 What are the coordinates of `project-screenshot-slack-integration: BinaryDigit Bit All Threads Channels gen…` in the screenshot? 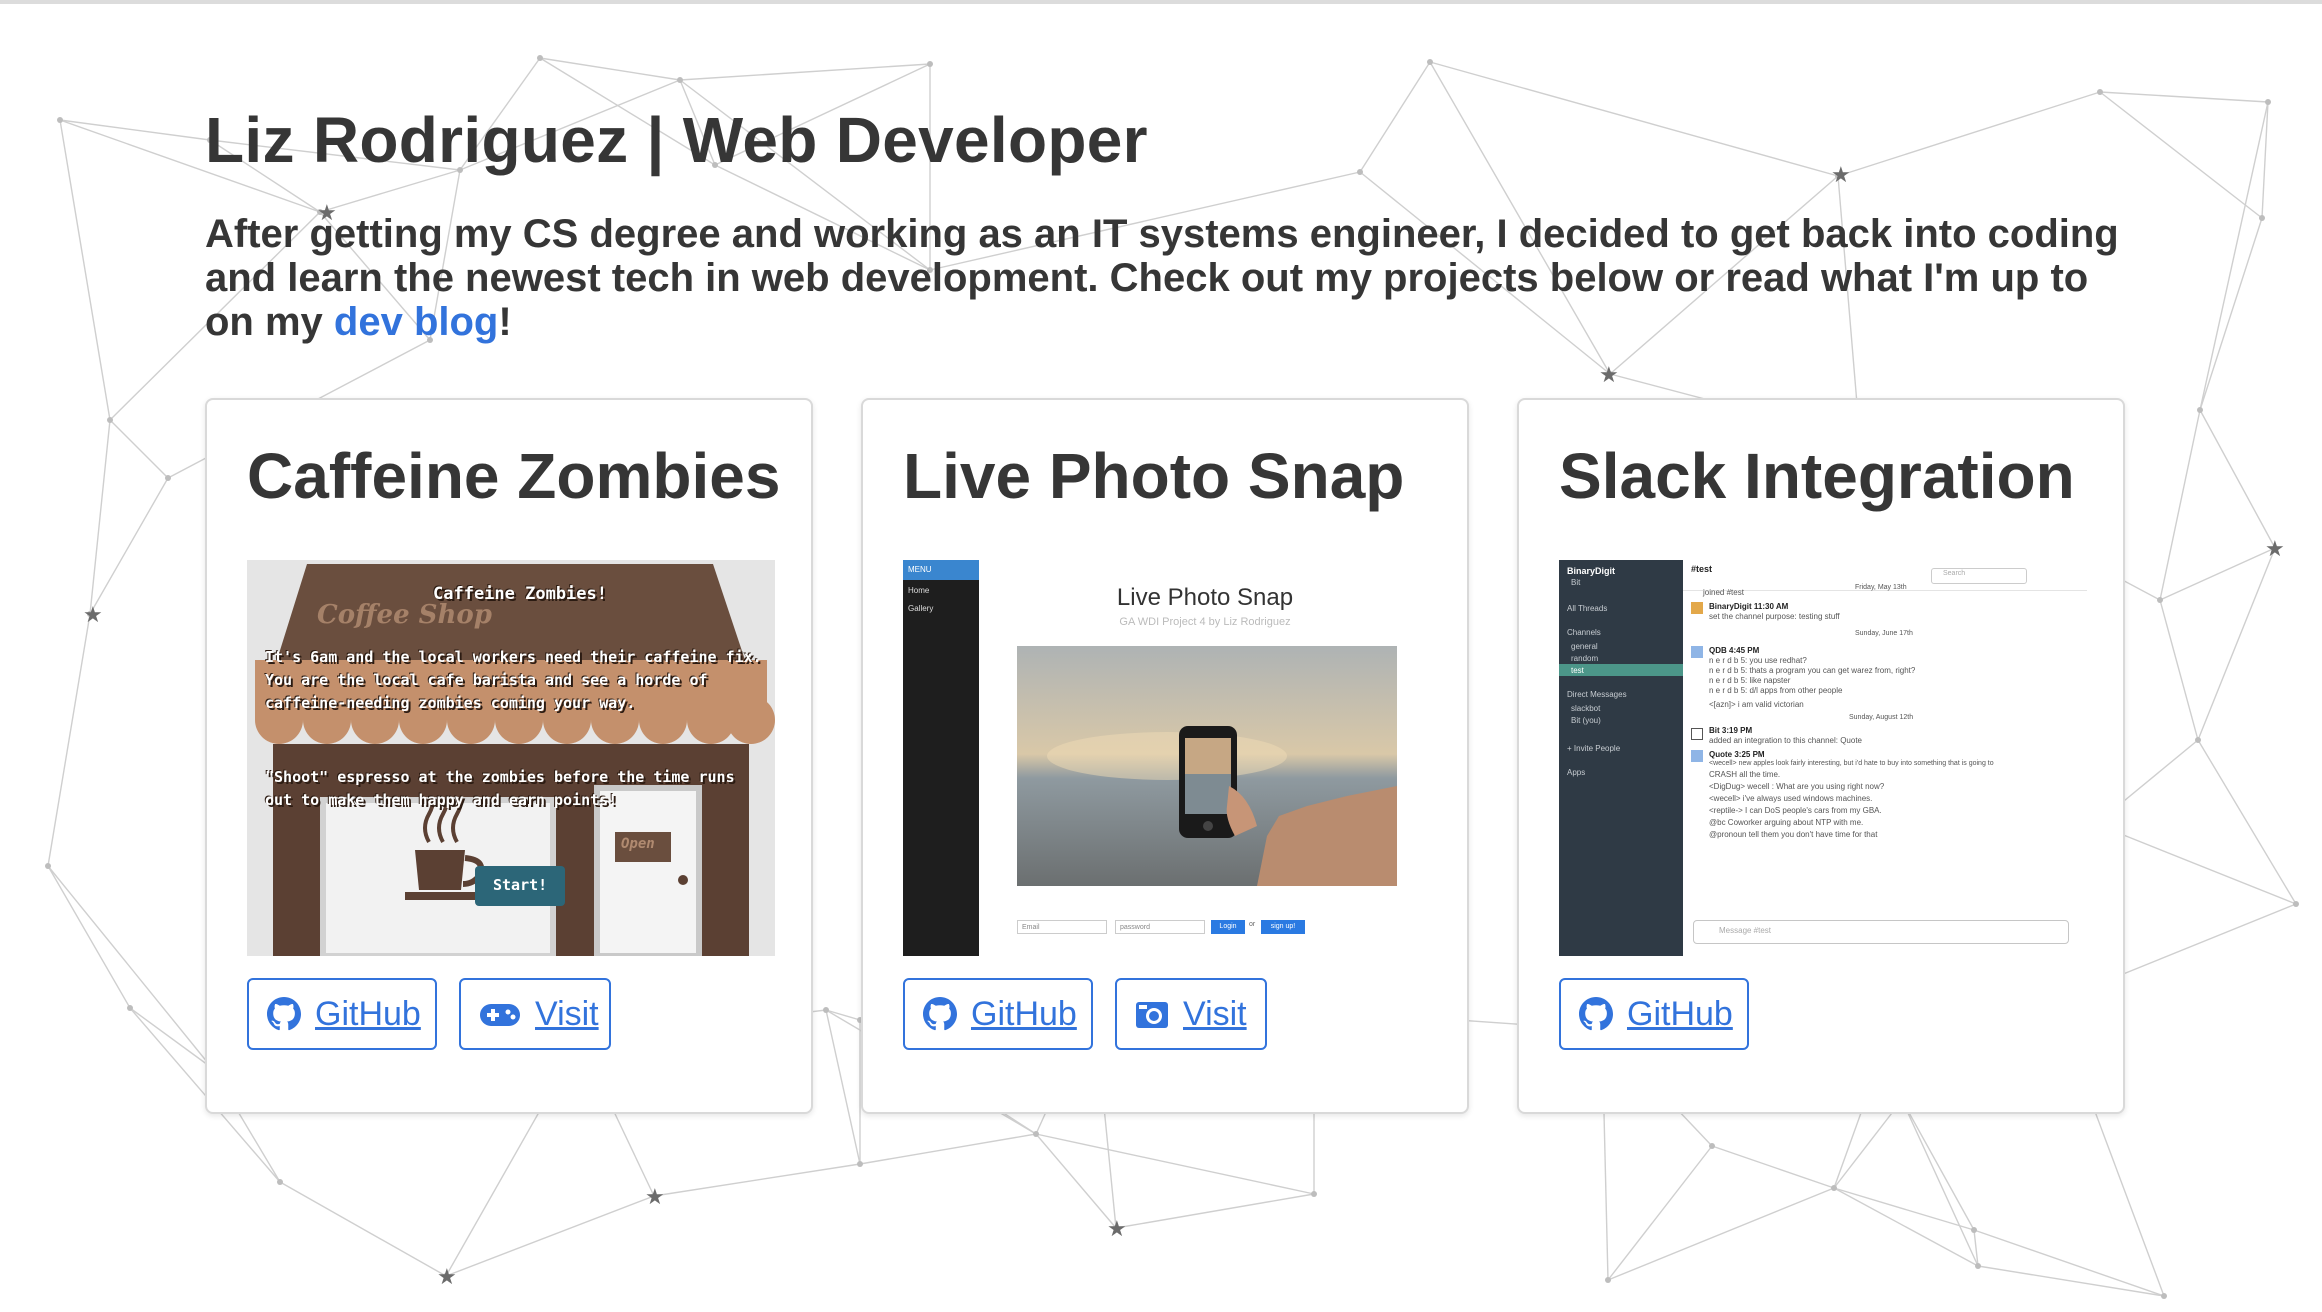 It's located at (1823, 758).